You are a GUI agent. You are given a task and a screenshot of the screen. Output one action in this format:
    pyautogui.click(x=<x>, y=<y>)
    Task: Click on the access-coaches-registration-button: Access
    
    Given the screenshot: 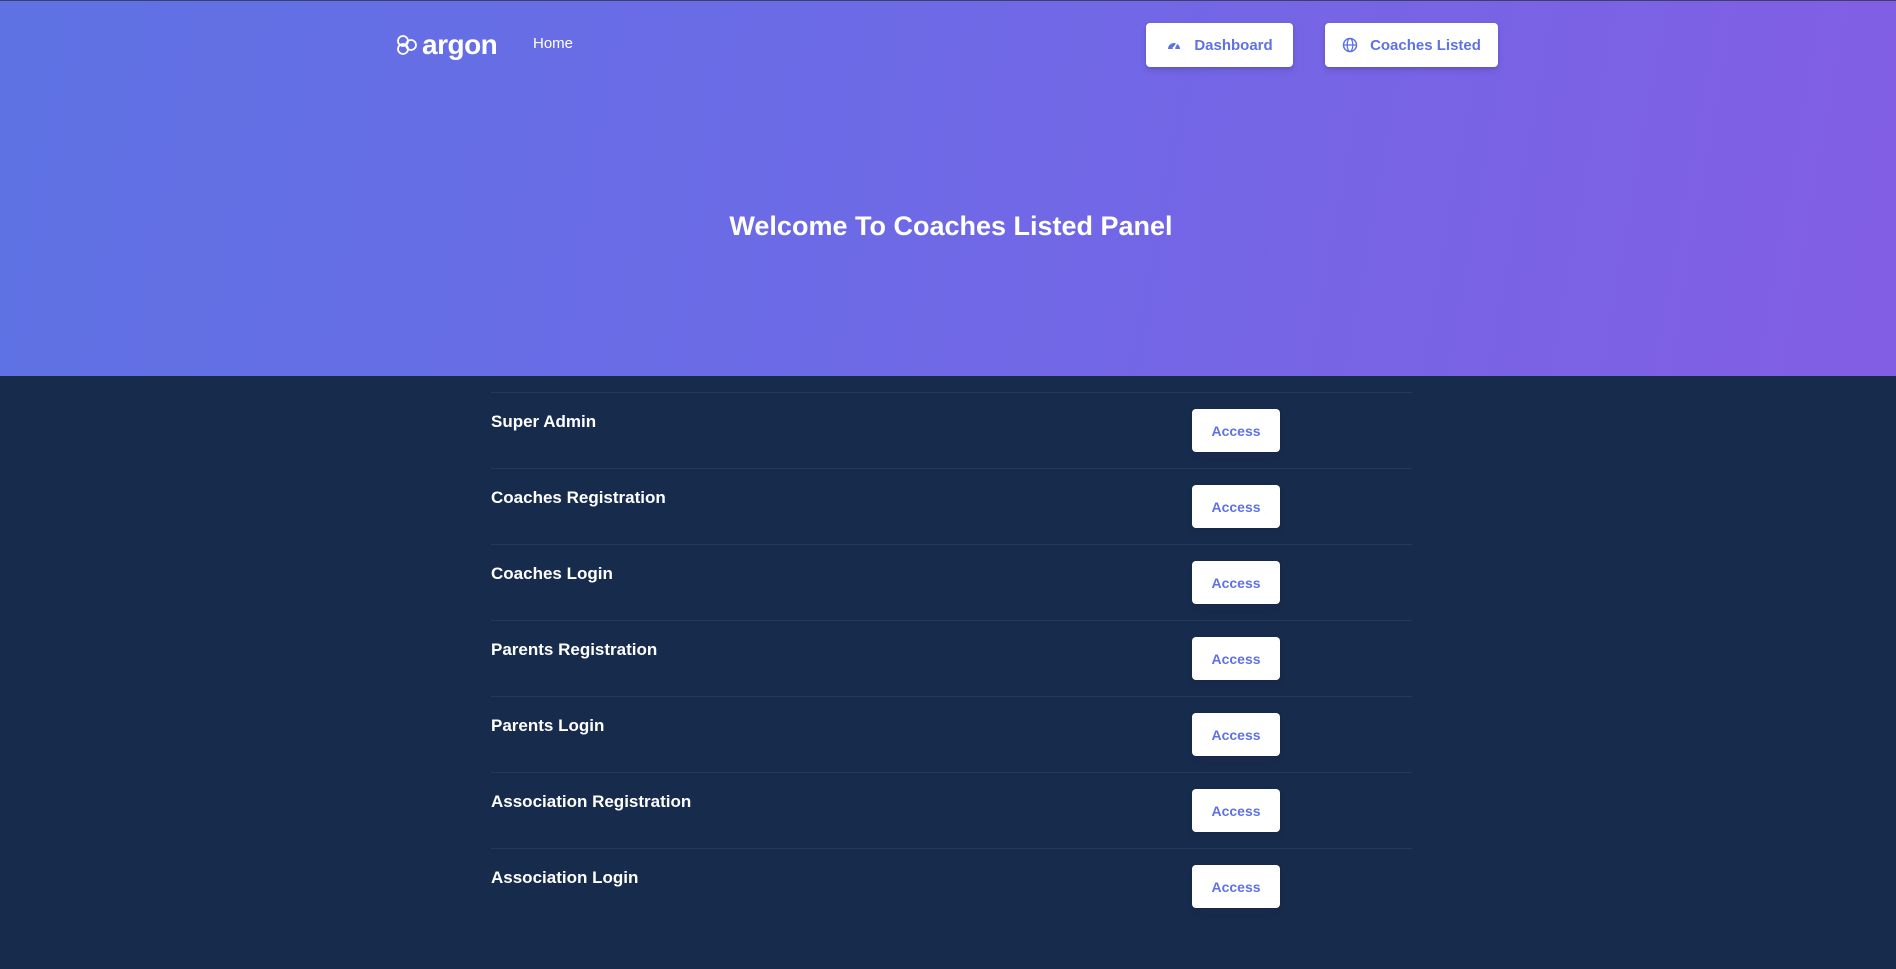 What is the action you would take?
    pyautogui.click(x=1236, y=506)
    